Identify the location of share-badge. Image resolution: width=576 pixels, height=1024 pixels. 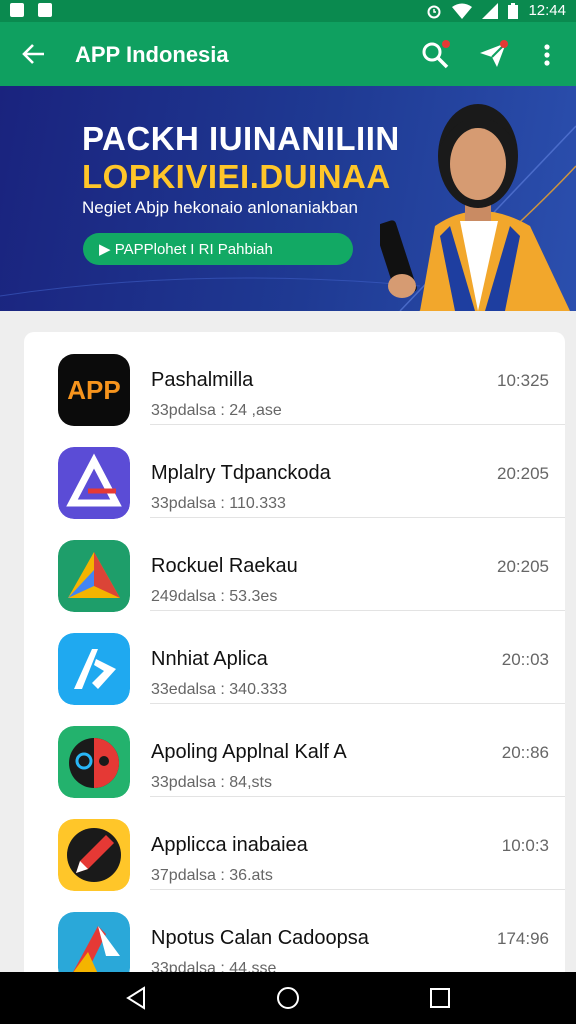
(504, 44).